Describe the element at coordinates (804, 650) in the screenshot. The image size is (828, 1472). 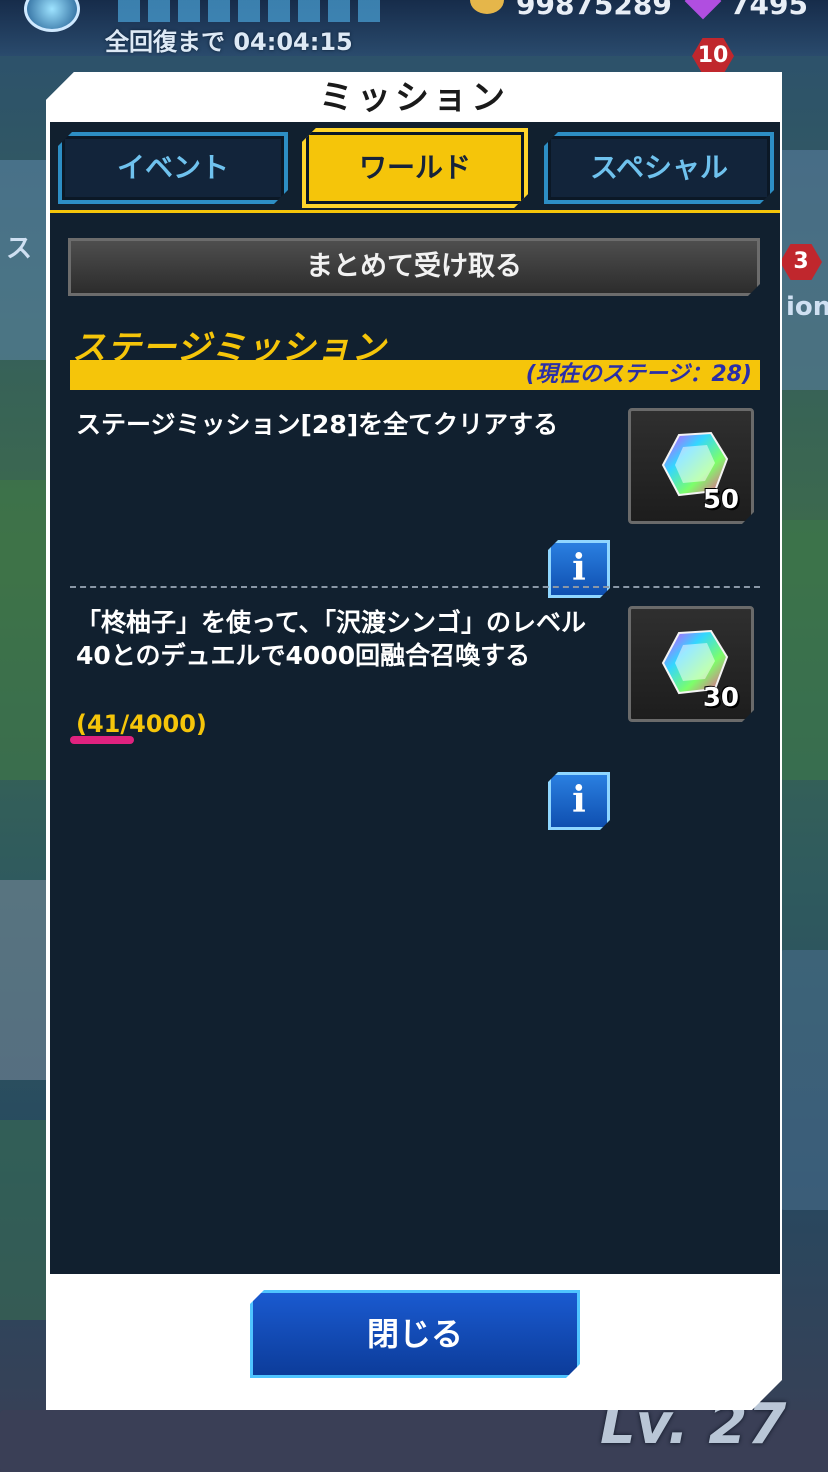
I see `bg-tree` at that location.